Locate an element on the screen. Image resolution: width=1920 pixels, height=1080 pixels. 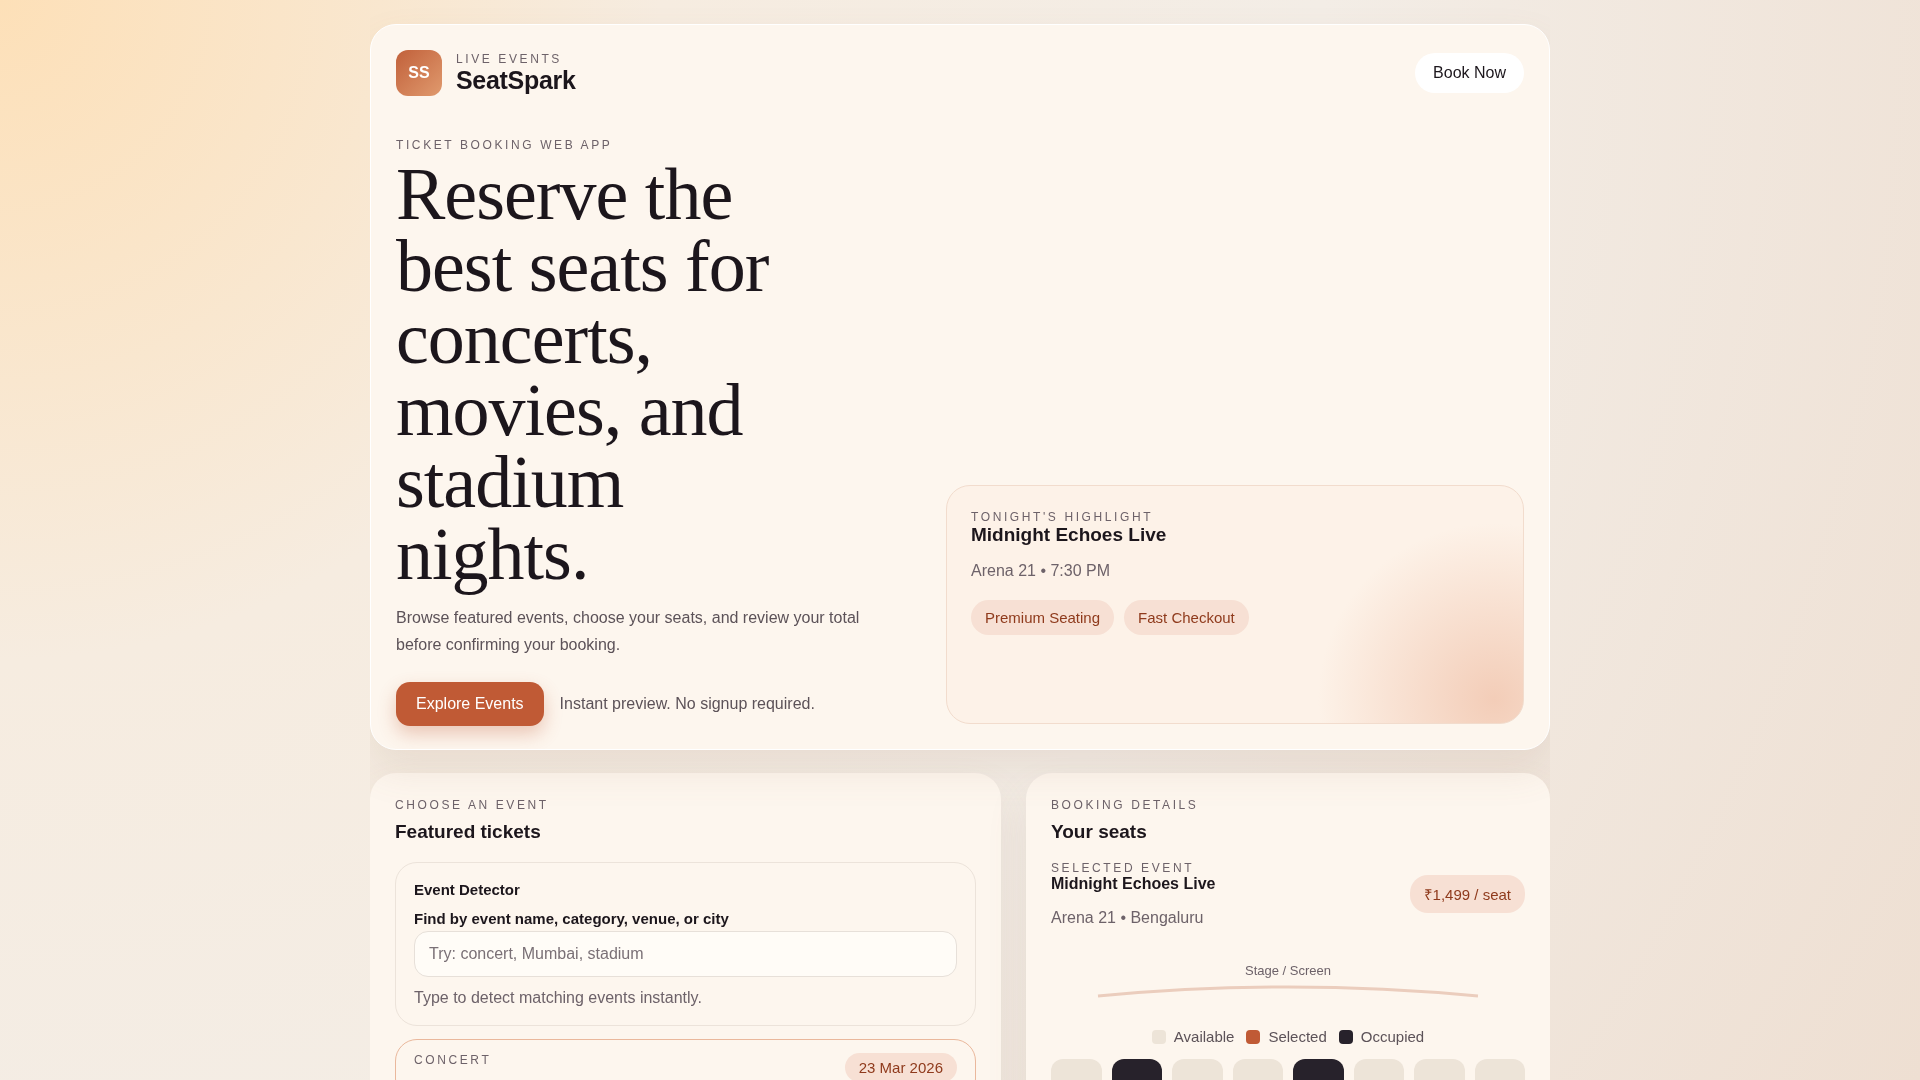
detector-hint: Type to detect matching events instantly. is located at coordinates (558, 998).